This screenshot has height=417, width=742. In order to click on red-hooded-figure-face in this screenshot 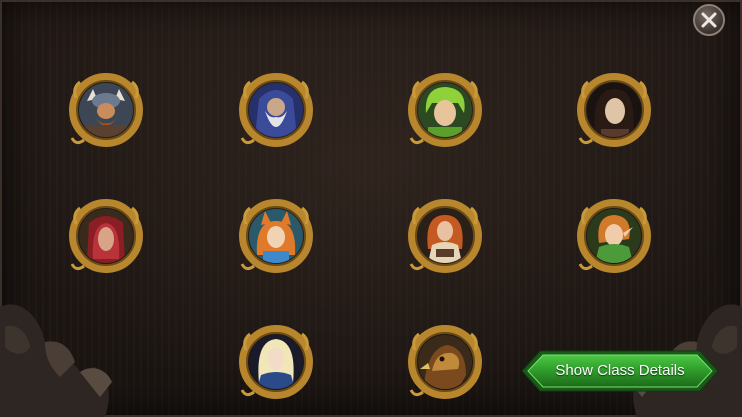, I will do `click(106, 236)`.